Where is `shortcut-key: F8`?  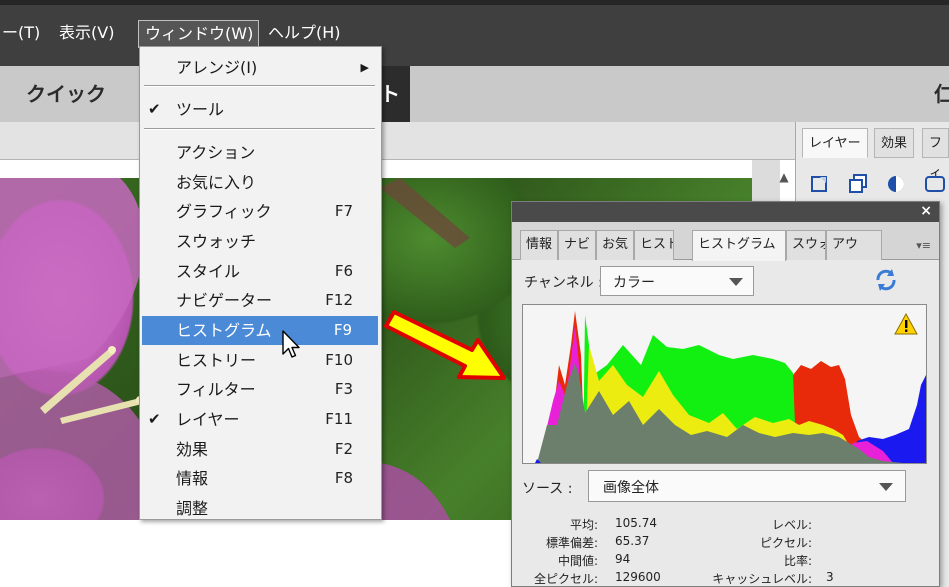 shortcut-key: F8 is located at coordinates (343, 478).